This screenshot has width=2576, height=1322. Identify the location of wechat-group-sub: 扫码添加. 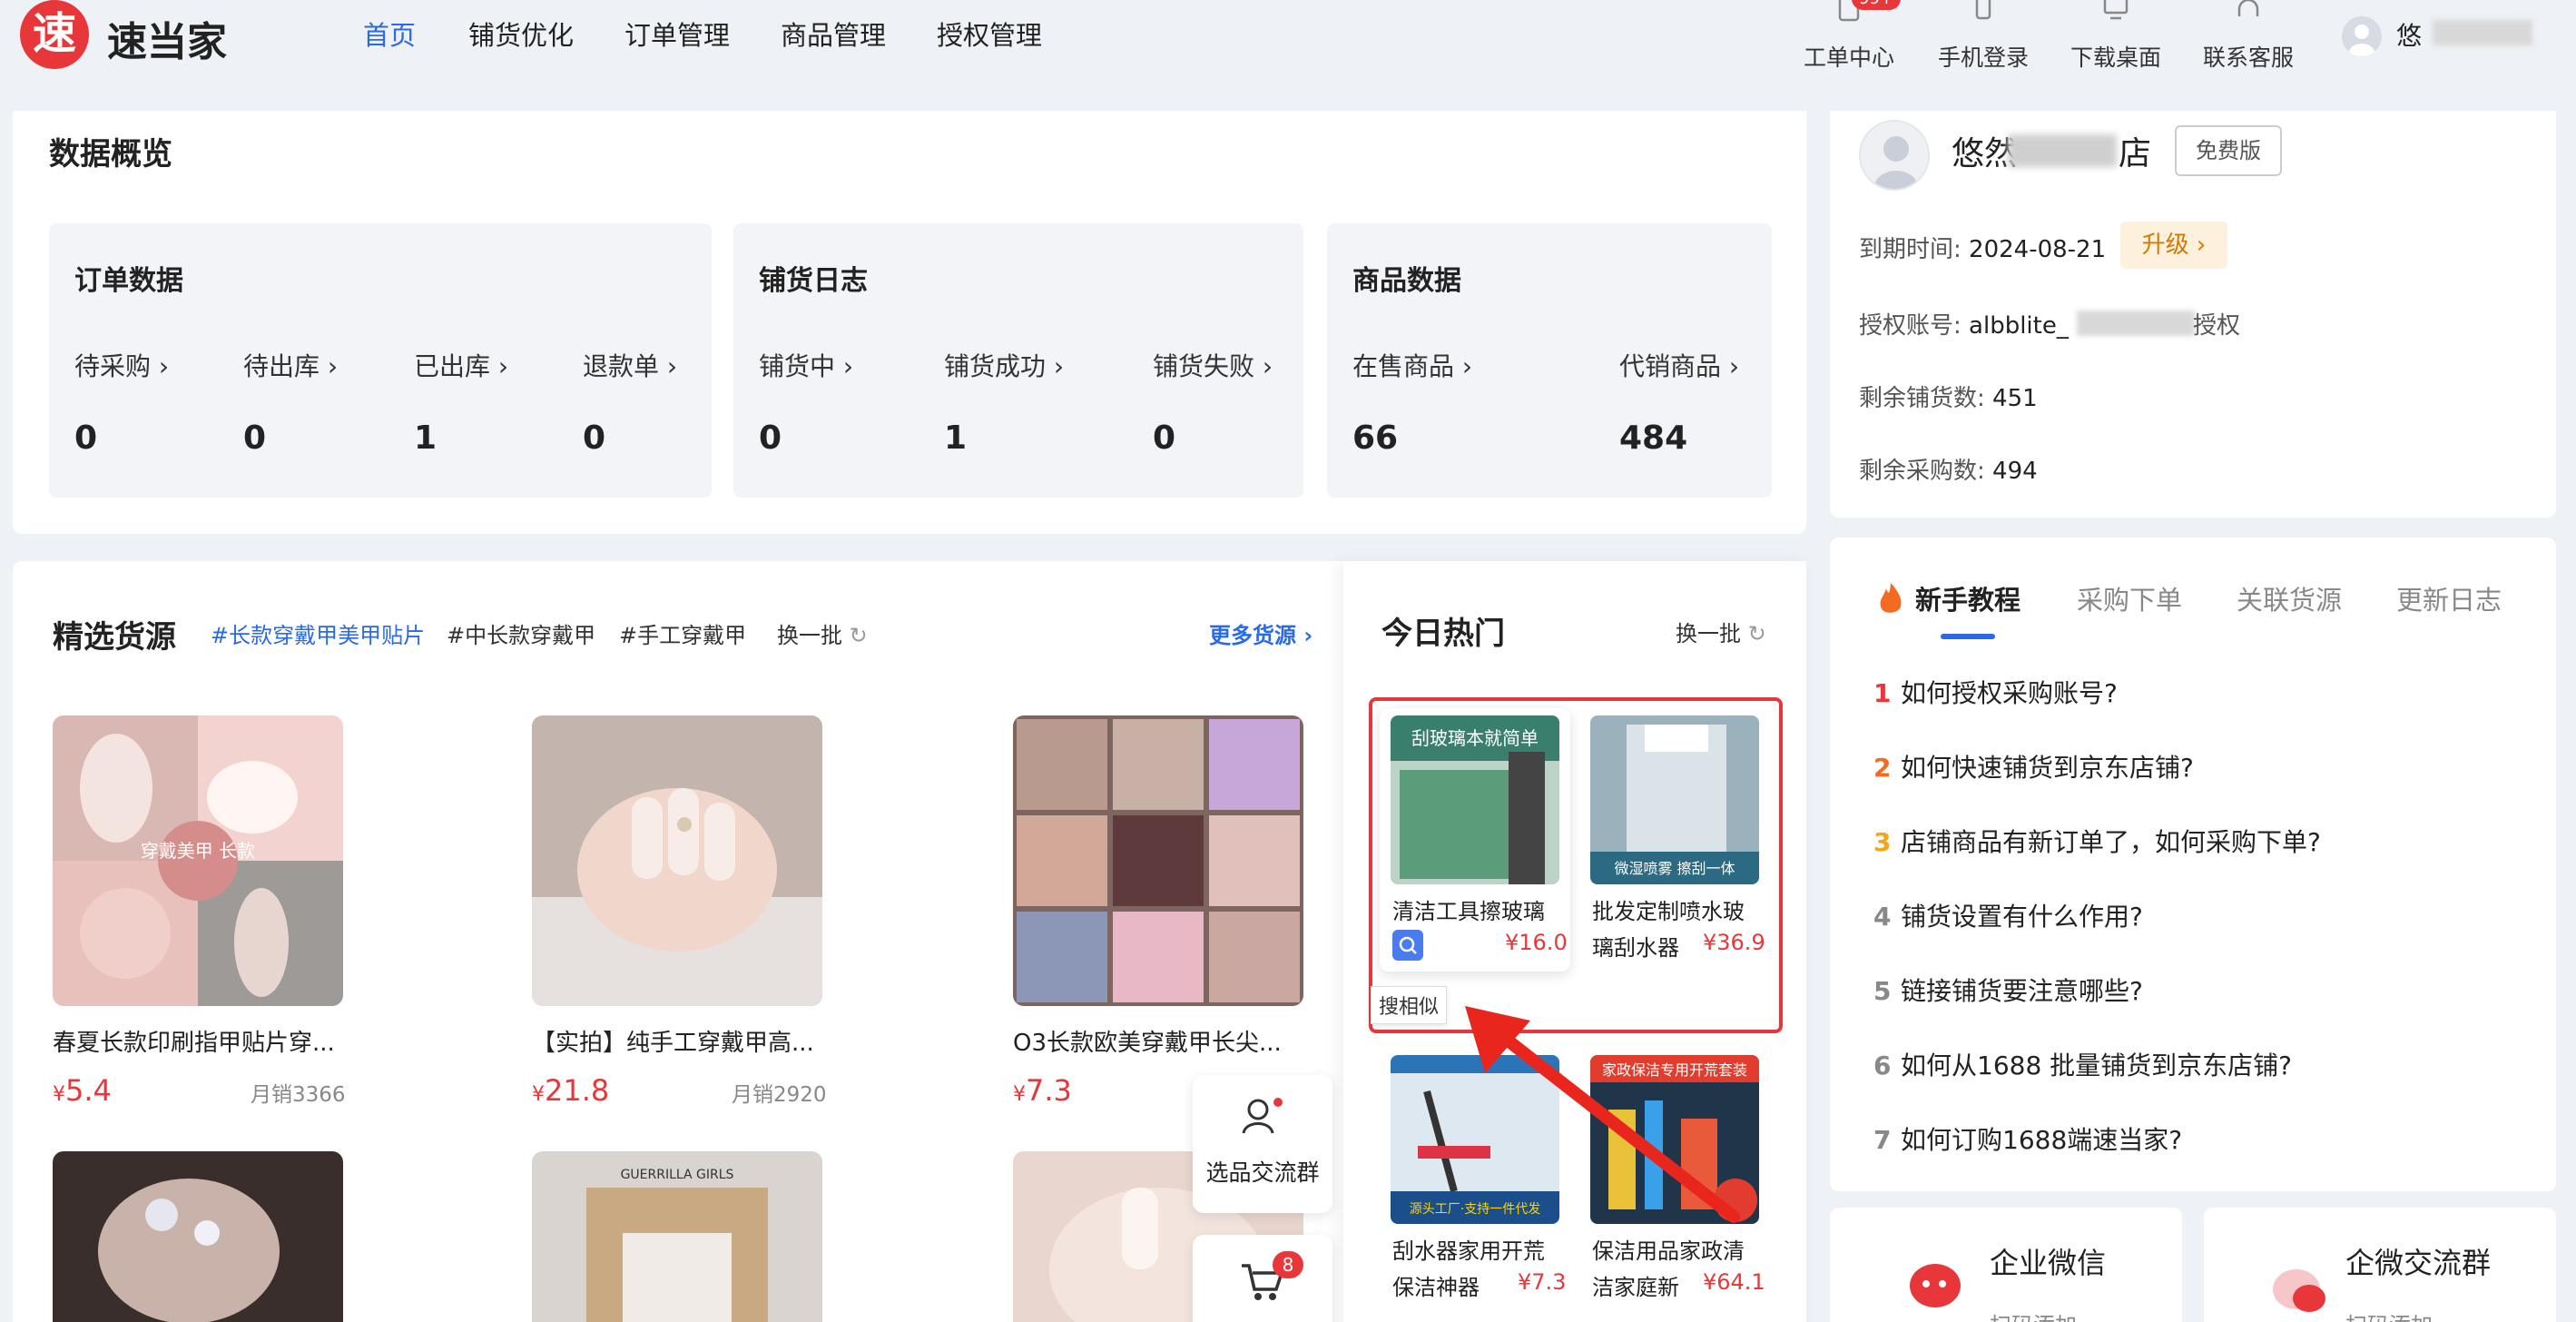
(2389, 1315).